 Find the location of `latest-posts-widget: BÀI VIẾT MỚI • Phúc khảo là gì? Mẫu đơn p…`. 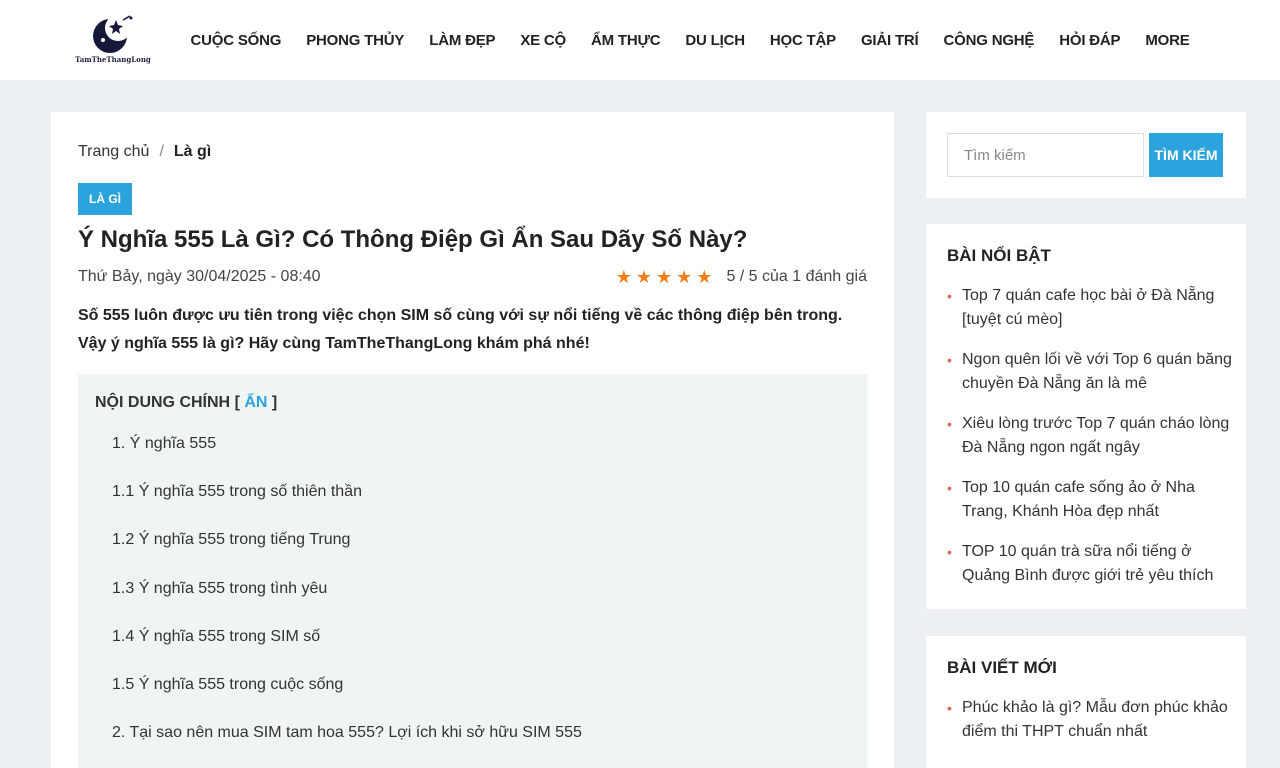

latest-posts-widget: BÀI VIẾT MỚI • Phúc khảo là gì? Mẫu đơn p… is located at coordinates (1086, 702).